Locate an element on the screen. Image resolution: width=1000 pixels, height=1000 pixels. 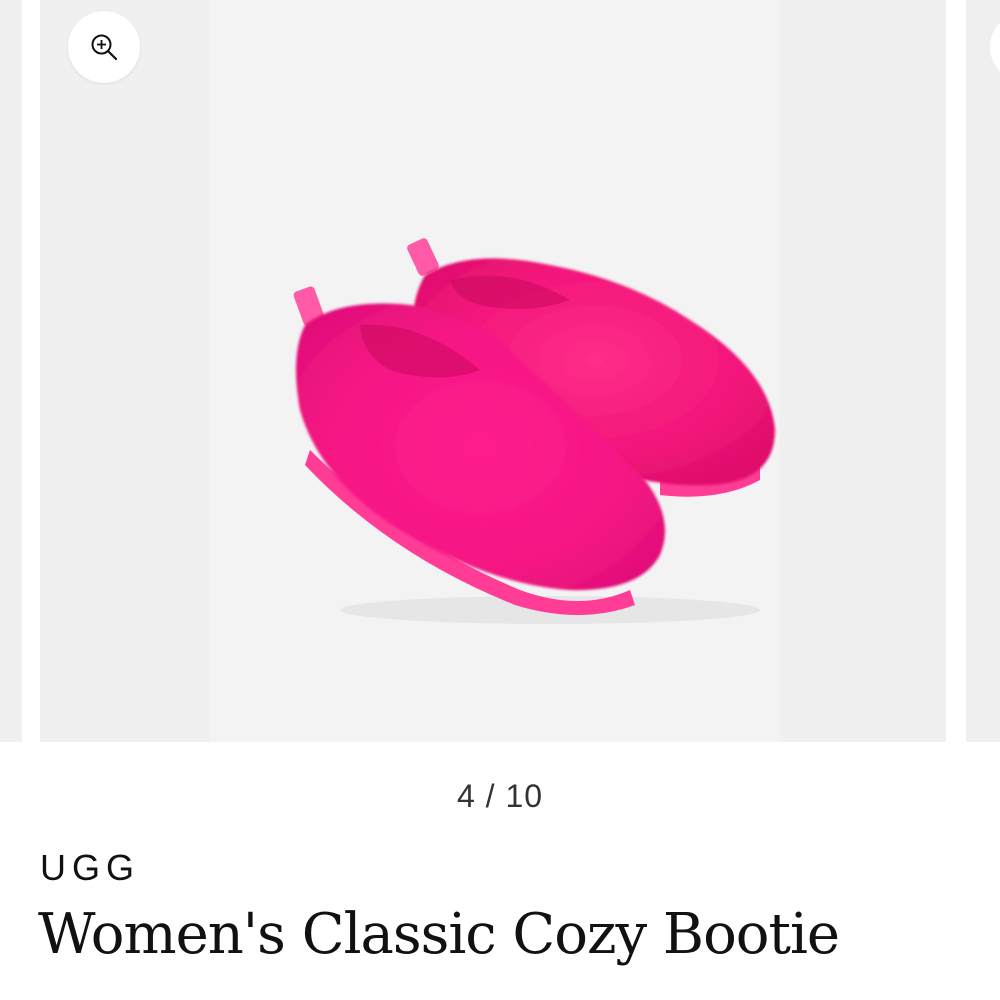
previous-slide-peek is located at coordinates (11, 371).